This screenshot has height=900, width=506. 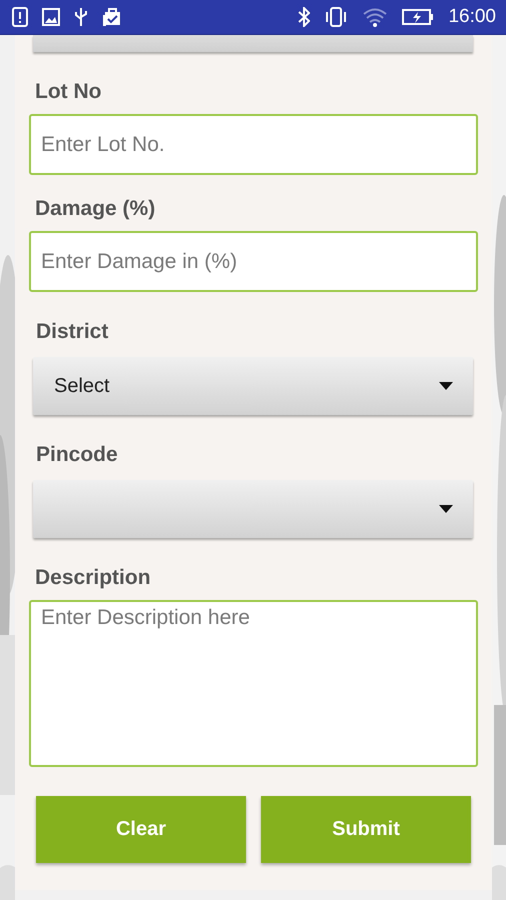 I want to click on image-icon, so click(x=51, y=17).